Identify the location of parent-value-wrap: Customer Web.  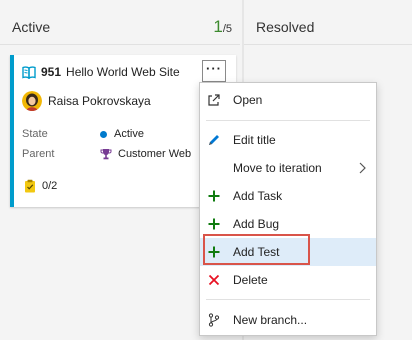
(145, 154).